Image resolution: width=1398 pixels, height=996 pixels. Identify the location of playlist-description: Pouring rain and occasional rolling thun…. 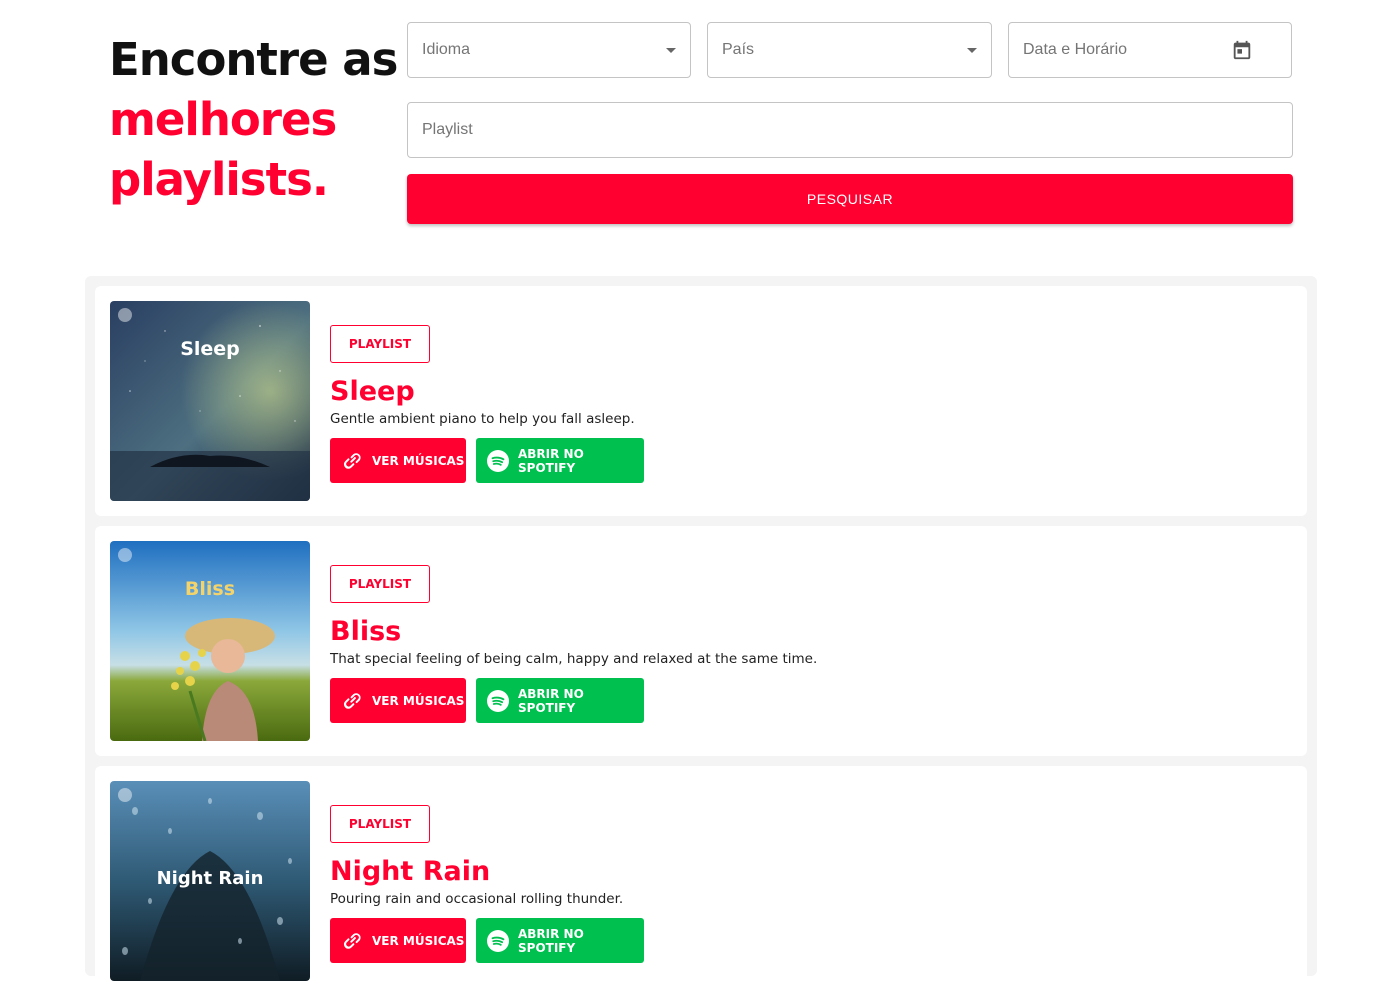
(477, 899).